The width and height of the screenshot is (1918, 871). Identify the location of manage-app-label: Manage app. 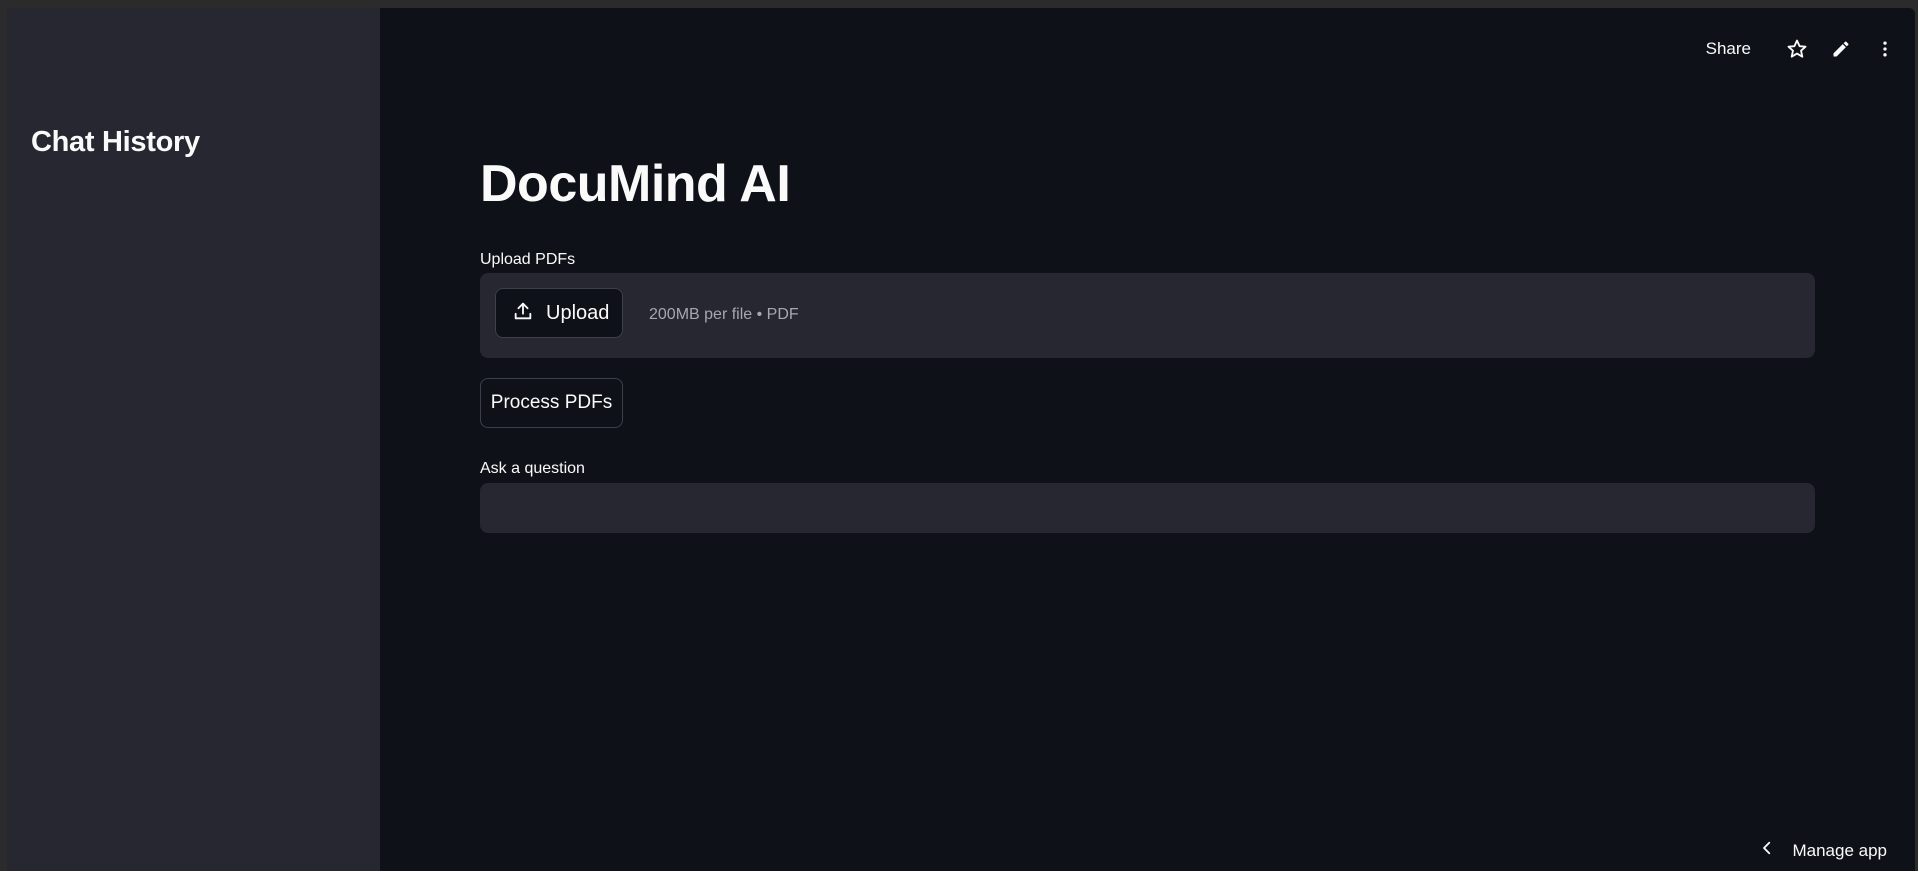
(1839, 850).